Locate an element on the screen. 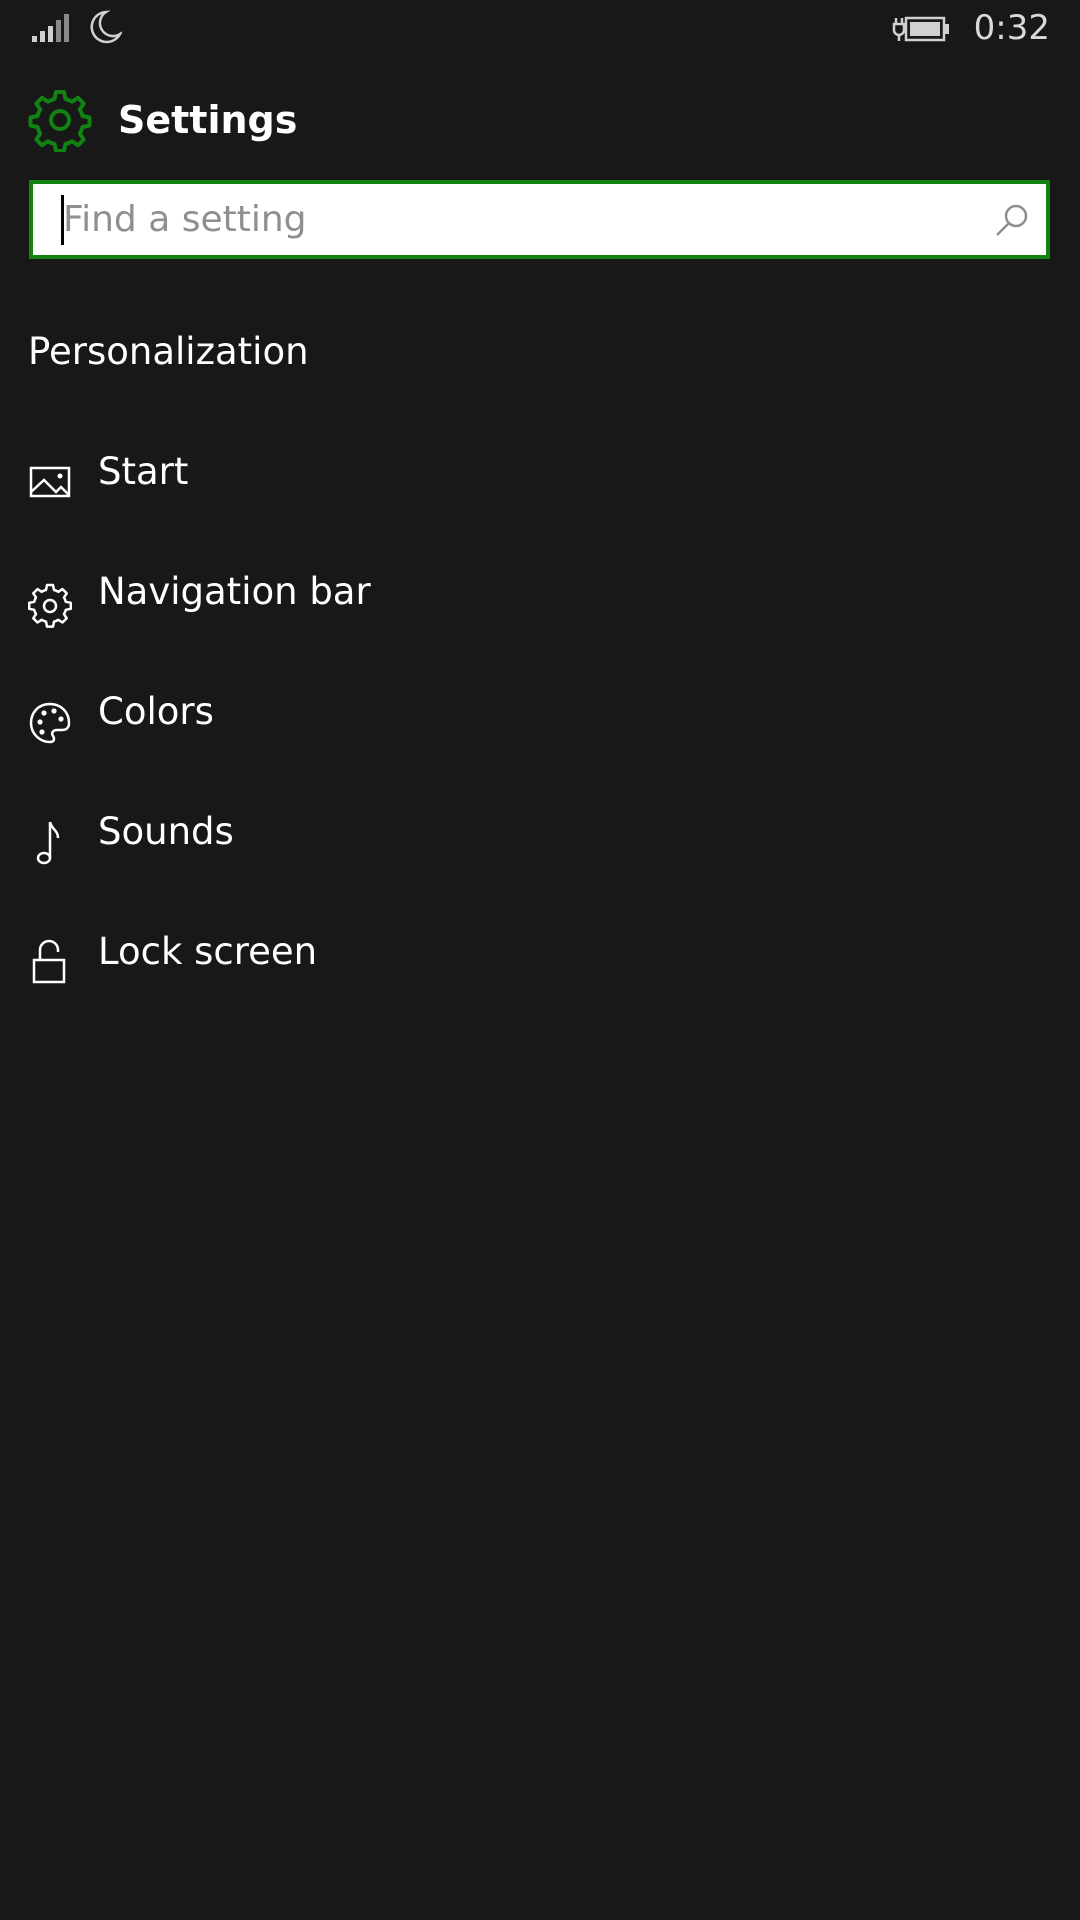 This screenshot has width=1080, height=1920. menu-item-label: Sounds is located at coordinates (166, 831).